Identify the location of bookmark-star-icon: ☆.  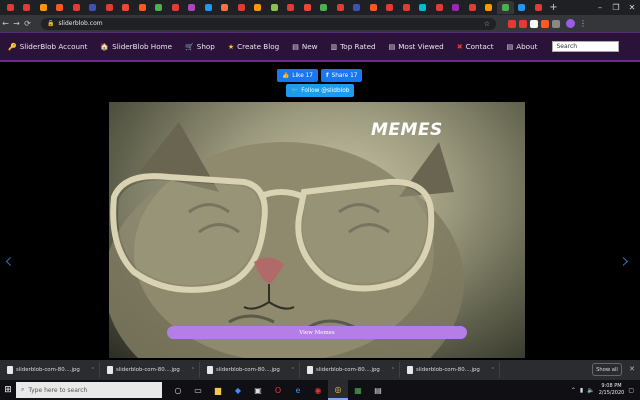
(487, 24).